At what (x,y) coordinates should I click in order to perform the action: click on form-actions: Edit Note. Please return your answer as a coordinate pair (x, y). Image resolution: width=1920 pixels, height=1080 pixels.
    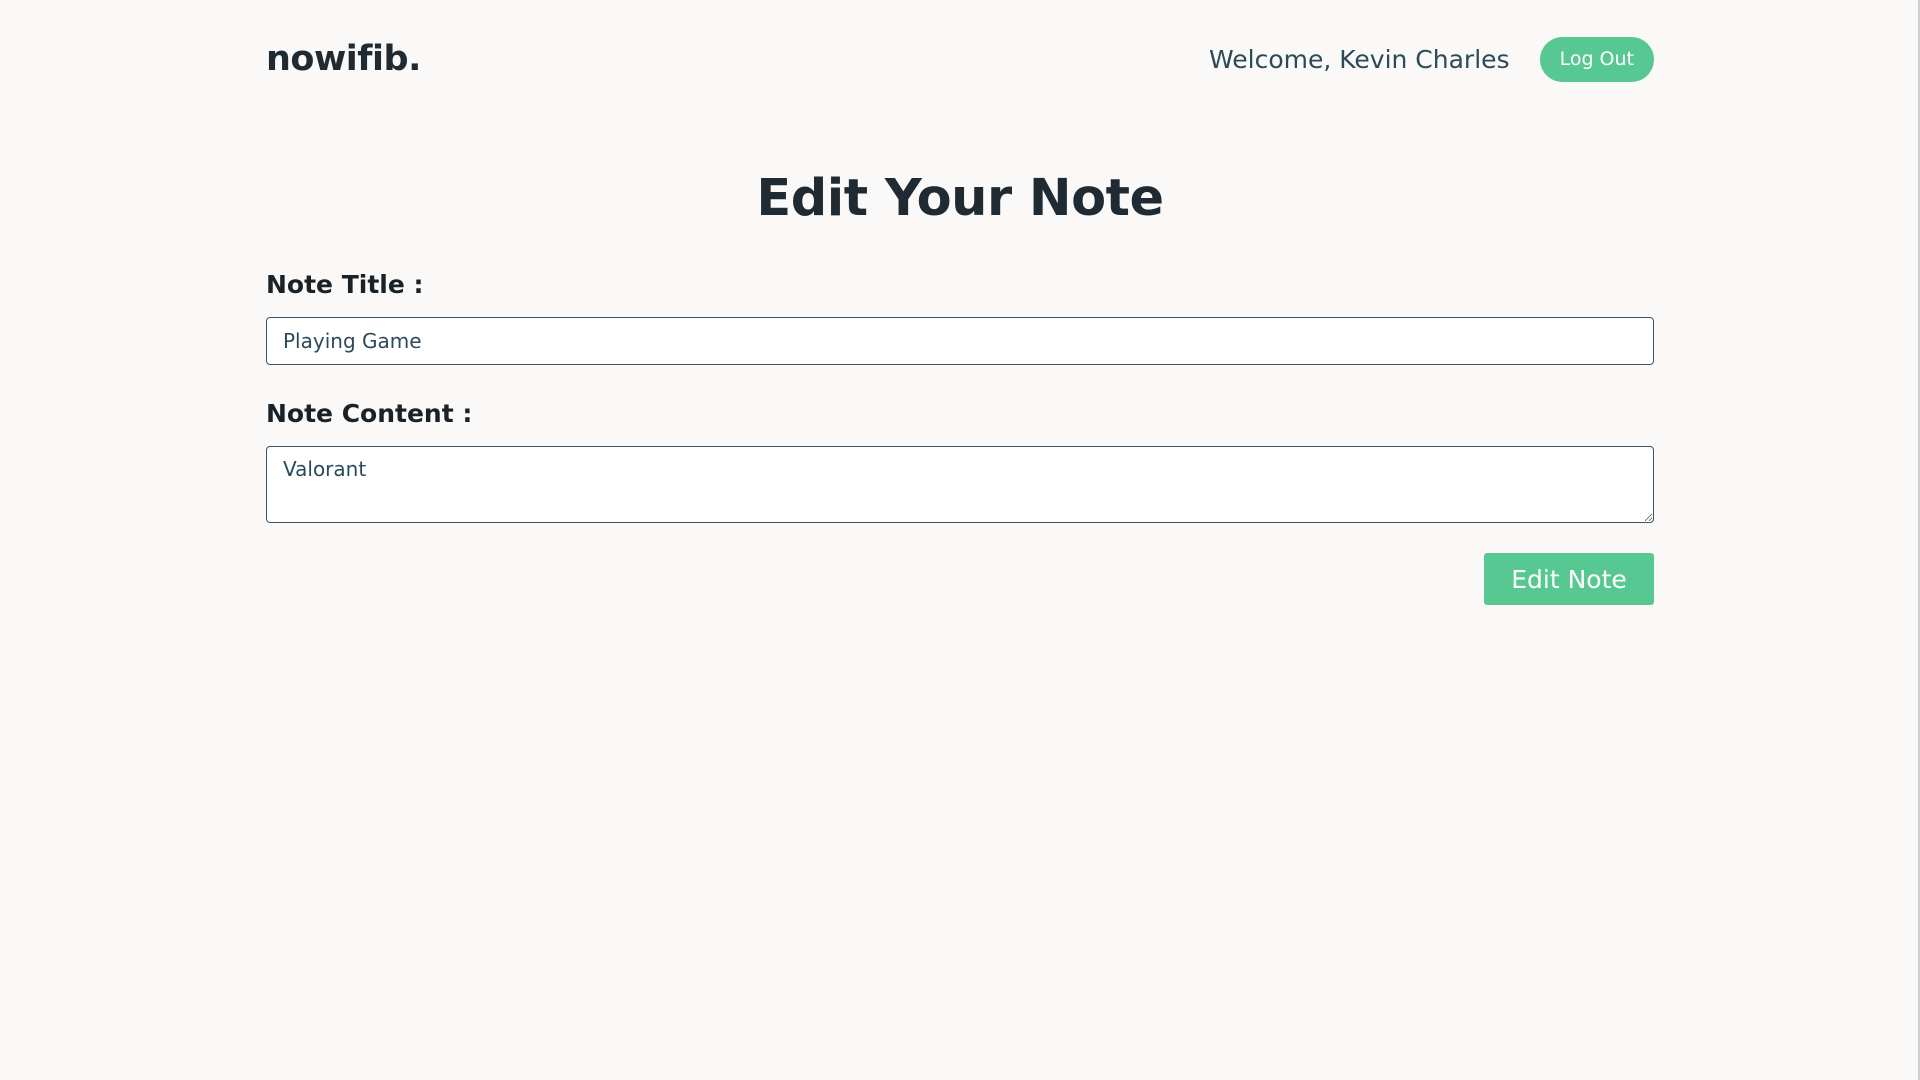
    Looking at the image, I should click on (960, 579).